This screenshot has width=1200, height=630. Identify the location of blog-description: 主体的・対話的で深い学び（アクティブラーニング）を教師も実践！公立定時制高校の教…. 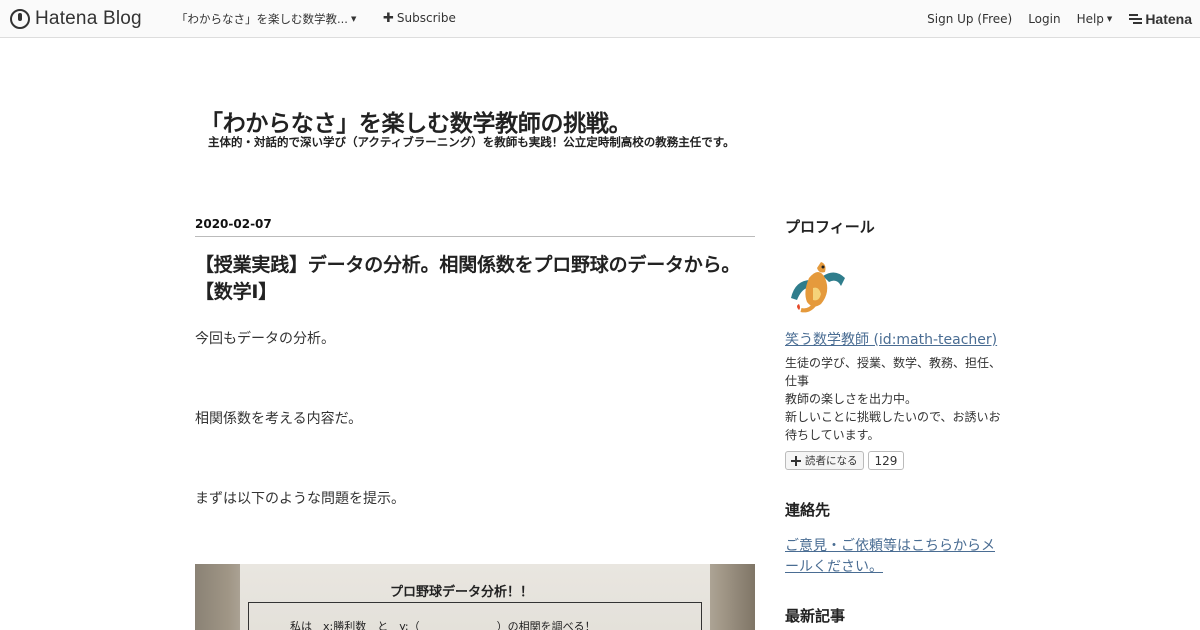
(471, 142).